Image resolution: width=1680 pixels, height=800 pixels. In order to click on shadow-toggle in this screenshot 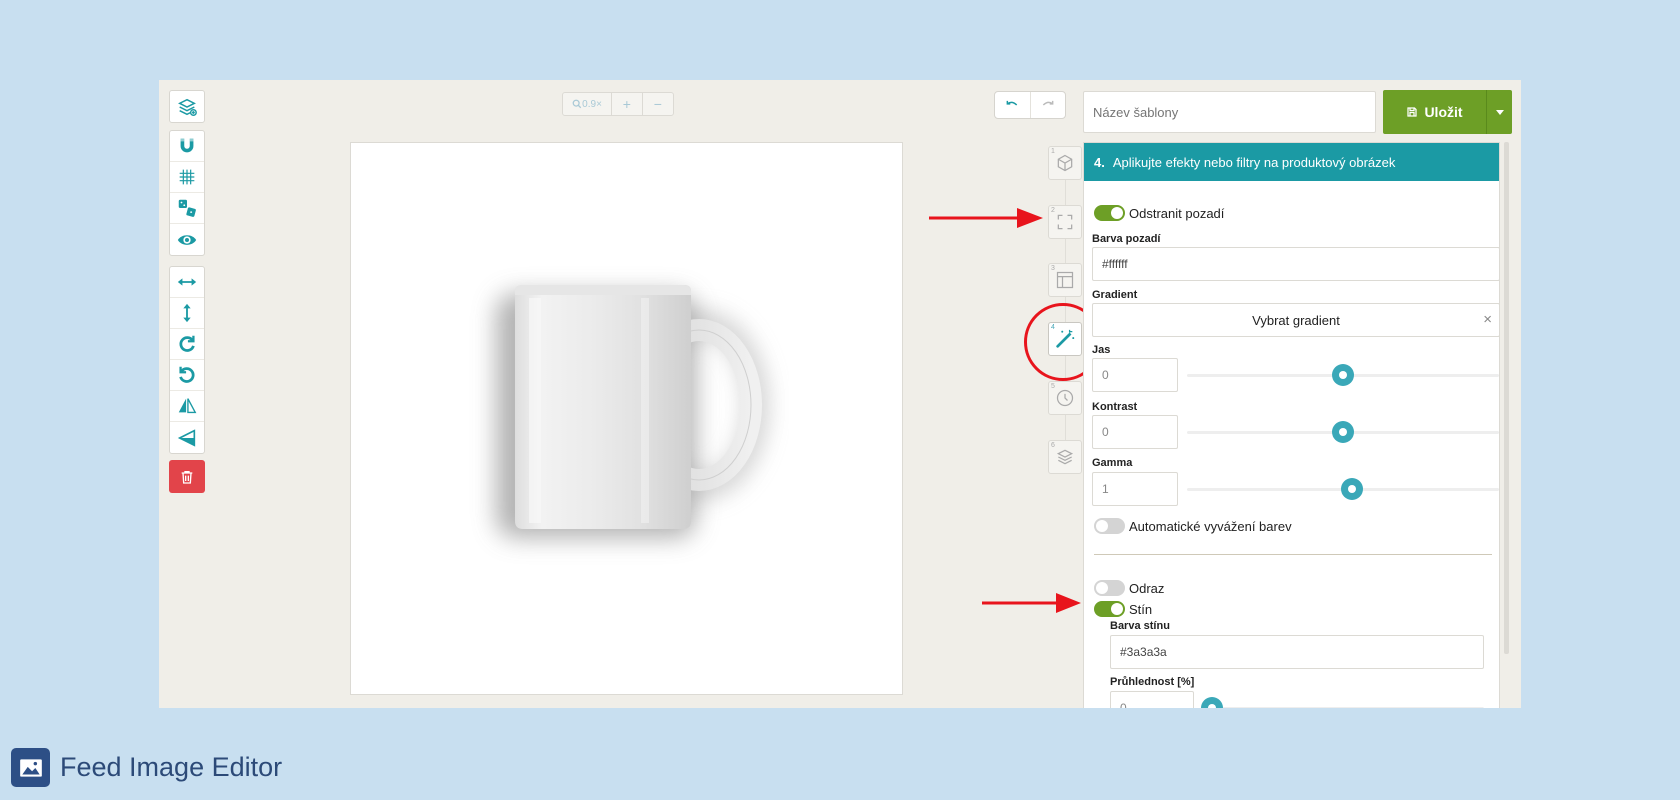, I will do `click(1109, 609)`.